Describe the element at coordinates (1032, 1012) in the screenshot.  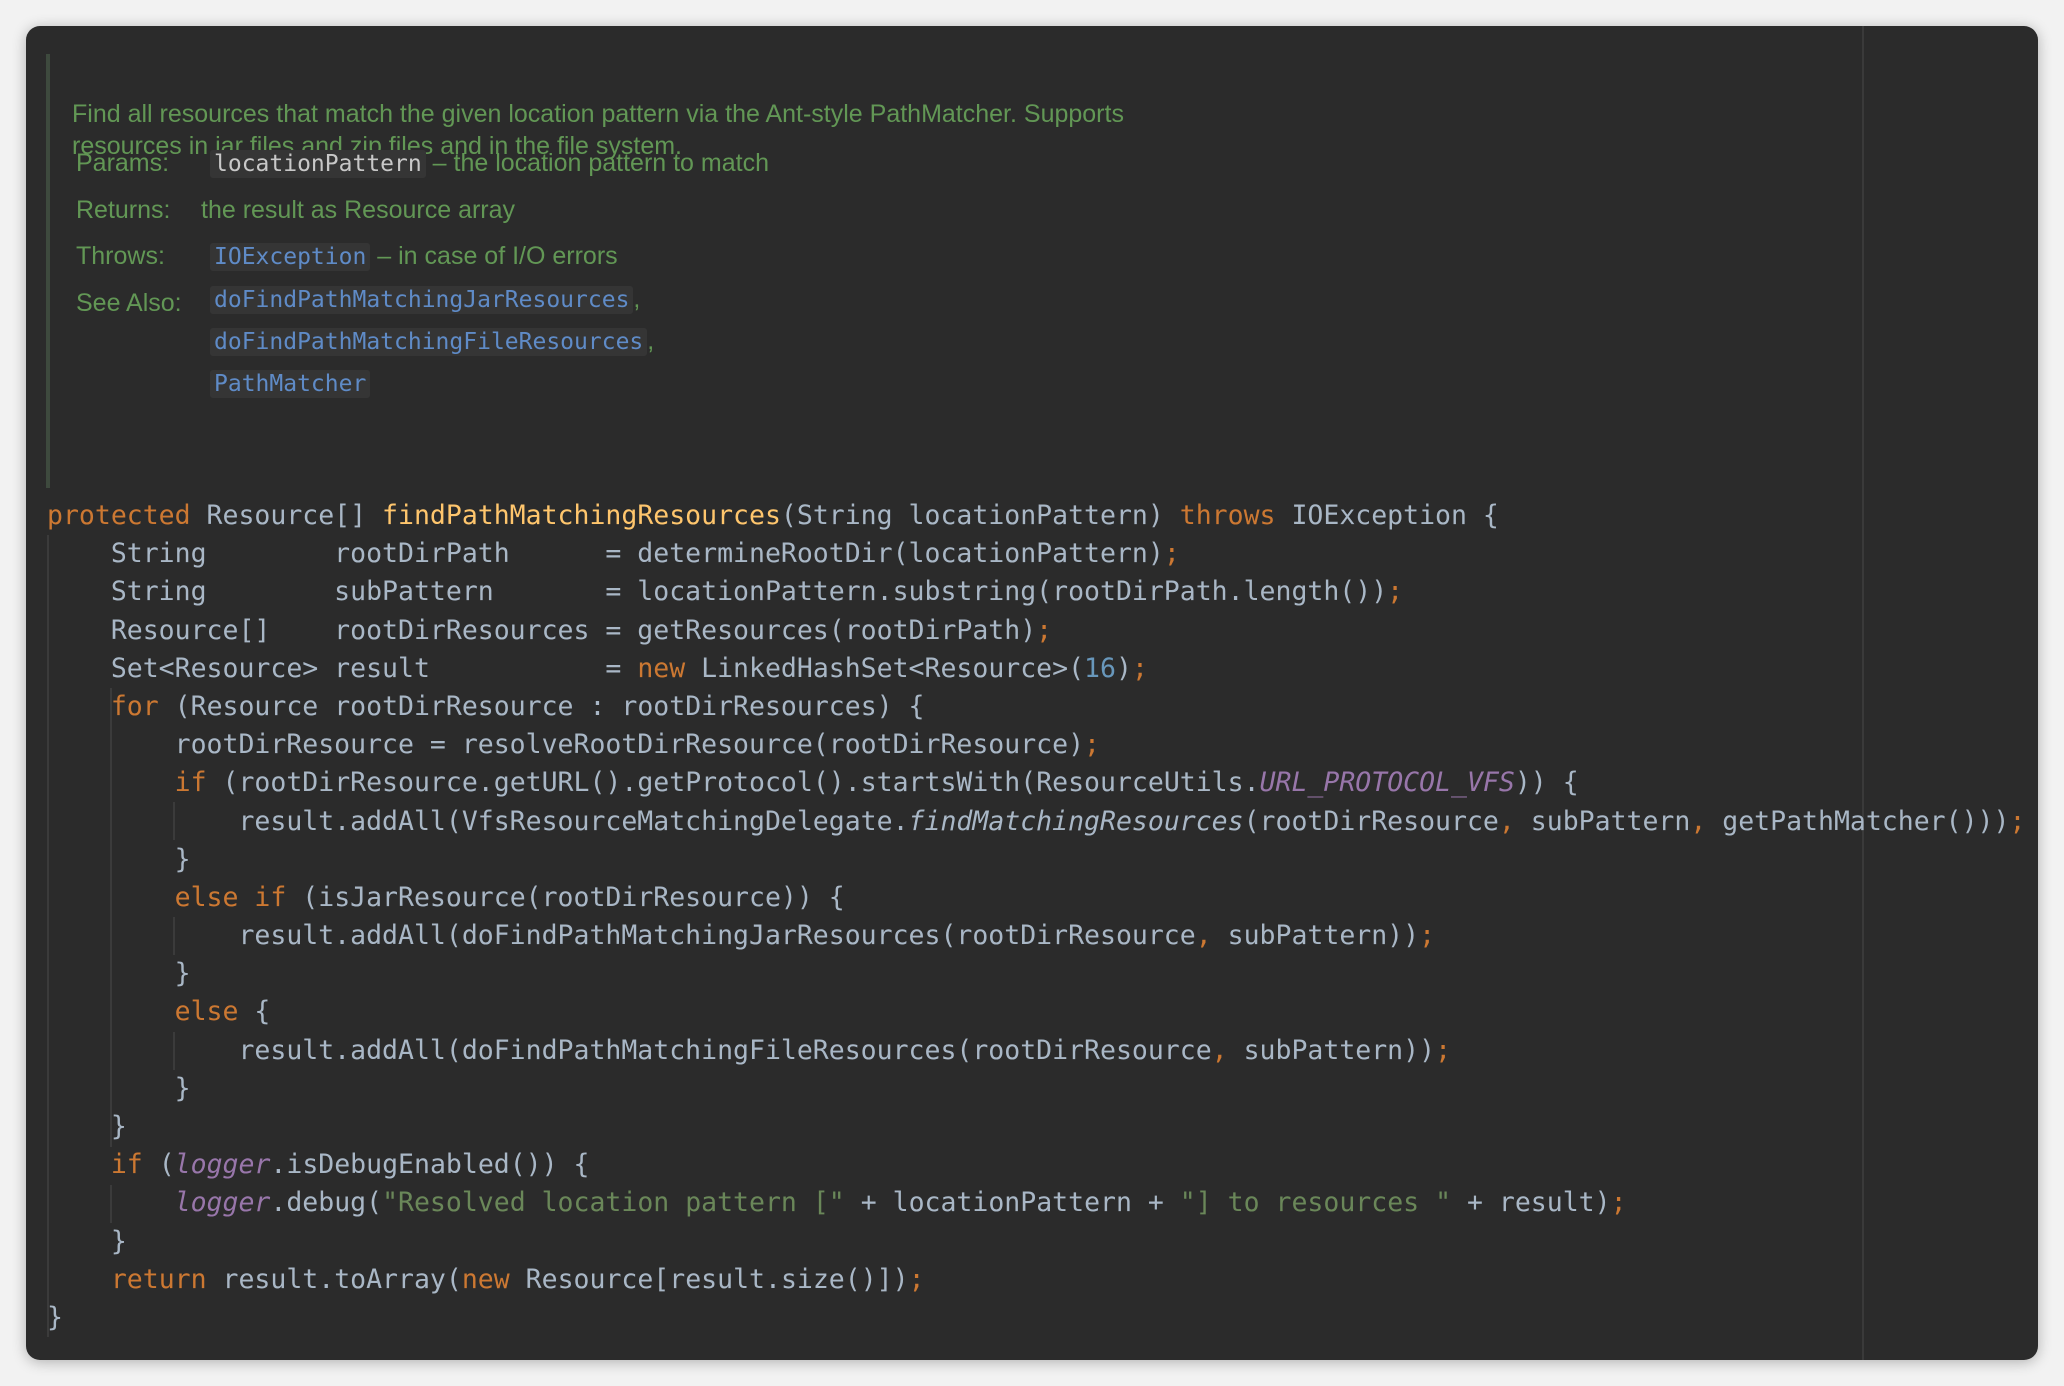
I see `code-line: else {` at that location.